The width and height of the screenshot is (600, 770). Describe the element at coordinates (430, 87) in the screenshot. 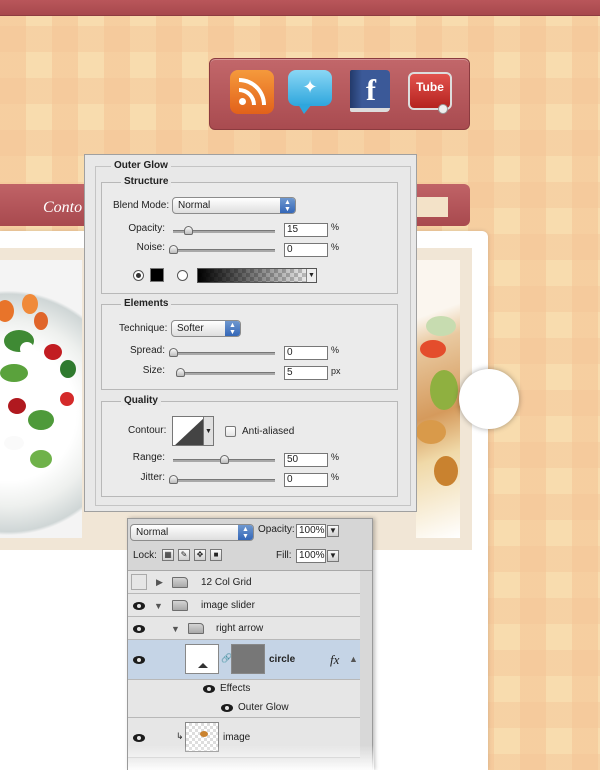

I see `youtube-label: Tube` at that location.